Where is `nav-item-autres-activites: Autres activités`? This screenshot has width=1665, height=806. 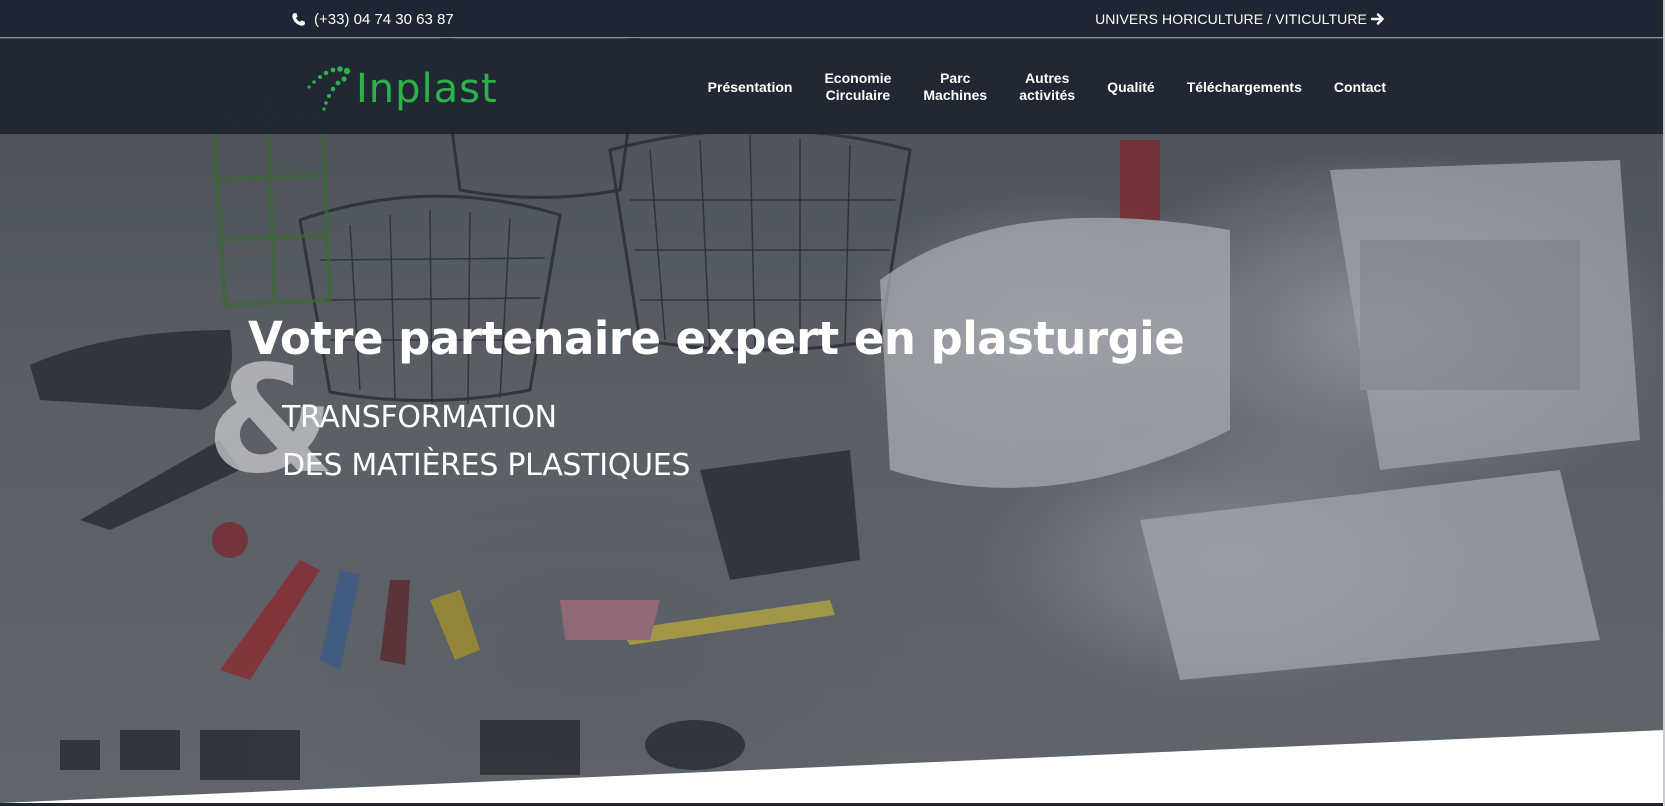 nav-item-autres-activites: Autres activités is located at coordinates (1047, 87).